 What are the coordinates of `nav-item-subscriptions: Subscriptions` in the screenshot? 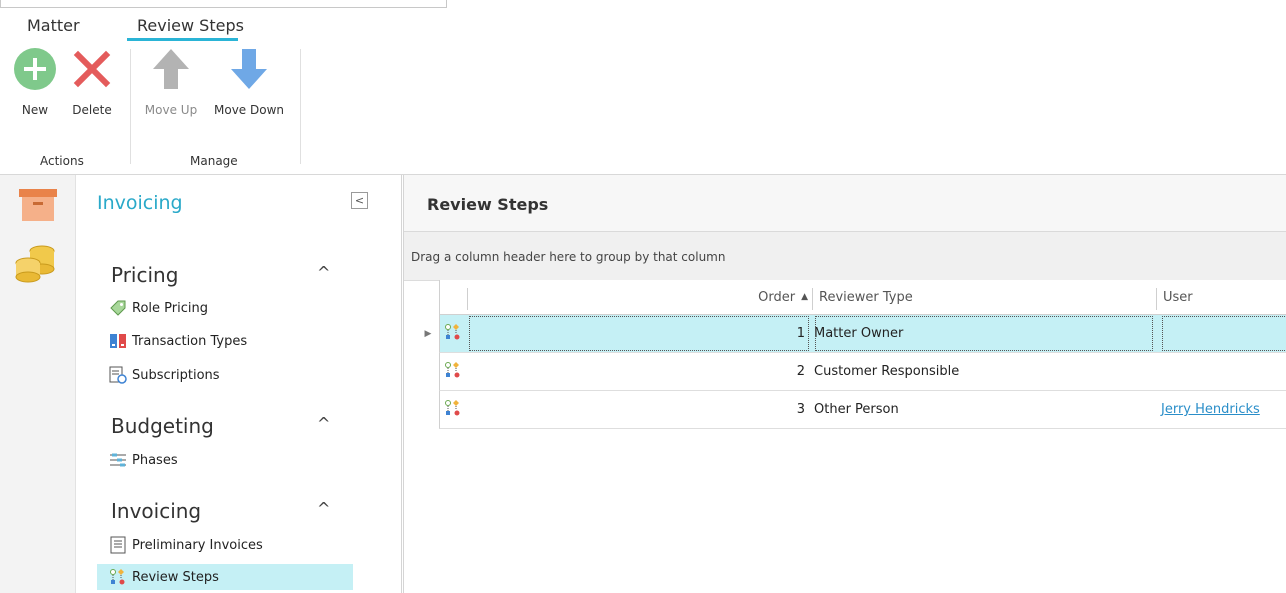 It's located at (225, 375).